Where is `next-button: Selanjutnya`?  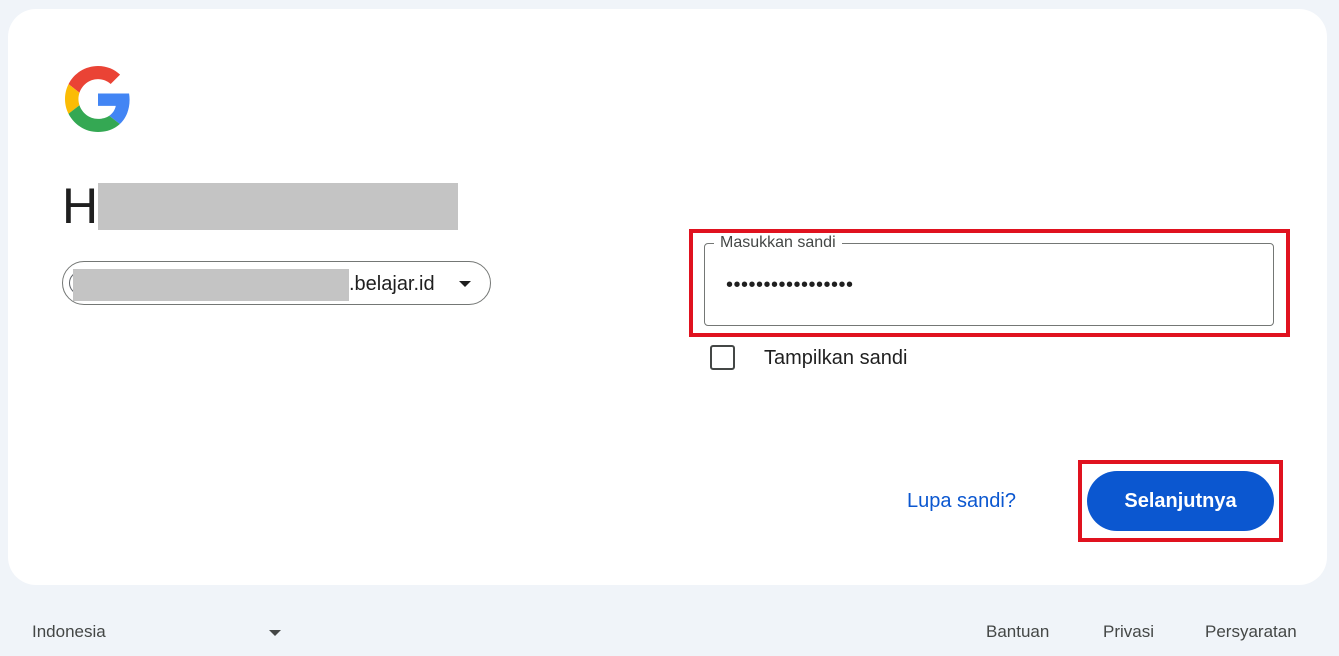 next-button: Selanjutnya is located at coordinates (1180, 501).